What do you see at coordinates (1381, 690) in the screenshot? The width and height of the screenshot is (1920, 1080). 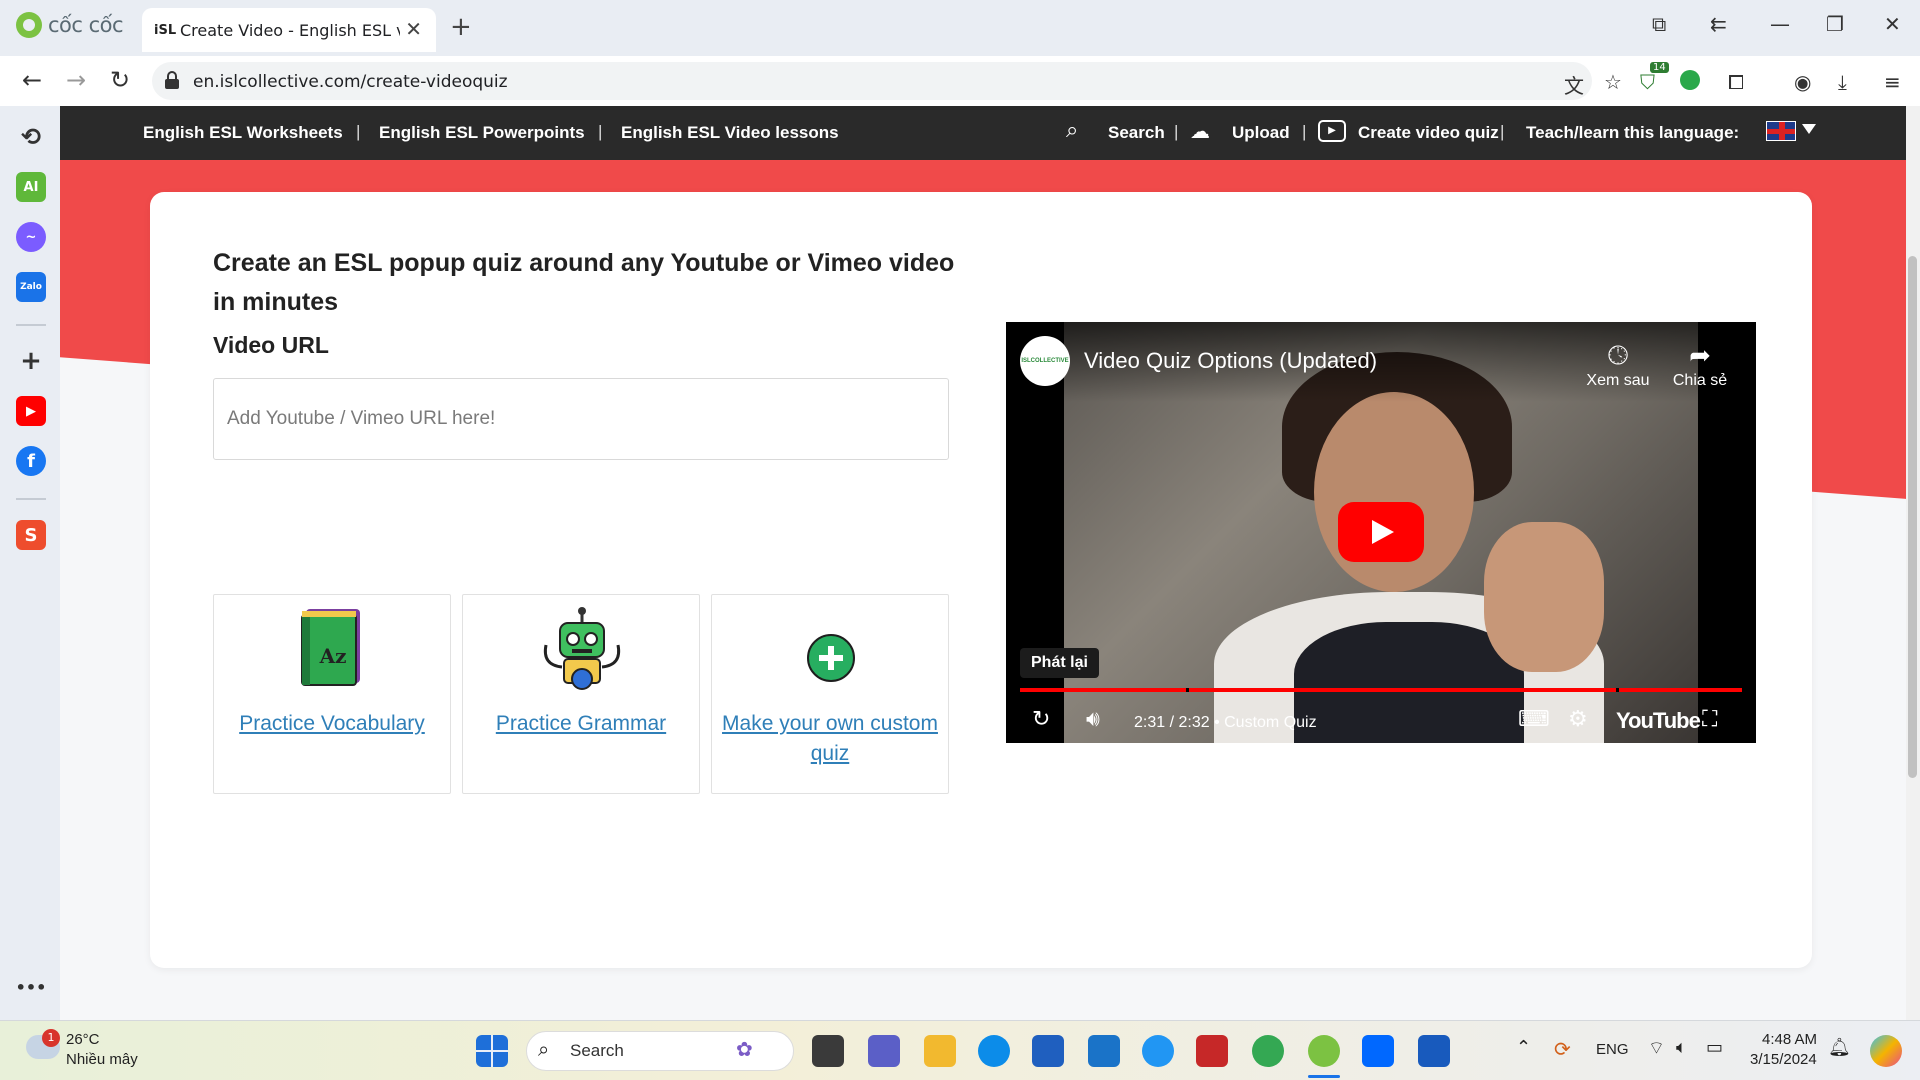 I see `progress-bar` at bounding box center [1381, 690].